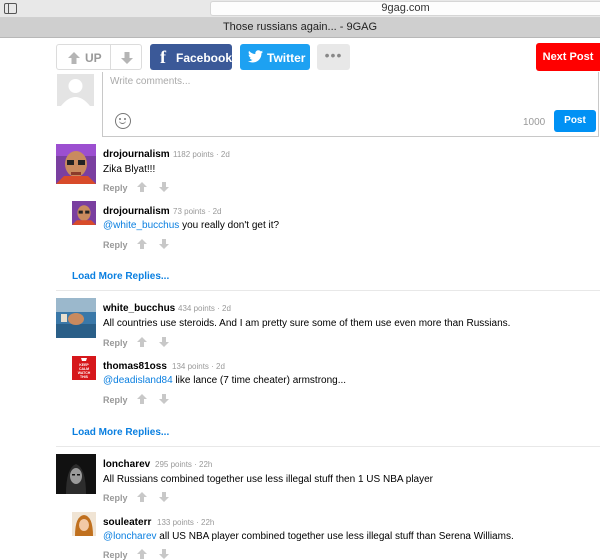  I want to click on user-mention-link: @loncharev, so click(130, 536).